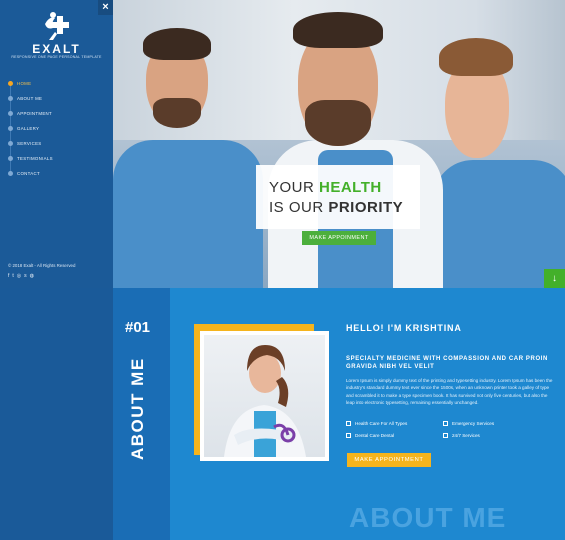 This screenshot has height=540, width=565. What do you see at coordinates (58, 98) in the screenshot?
I see `sidebar-item-about-me: ABOUT ME` at bounding box center [58, 98].